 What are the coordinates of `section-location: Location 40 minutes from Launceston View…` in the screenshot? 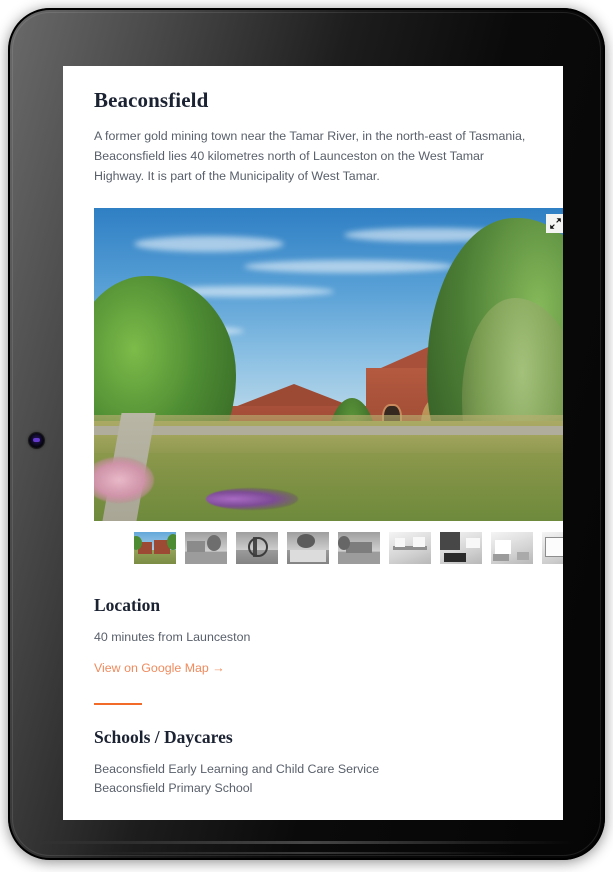 It's located at (313, 650).